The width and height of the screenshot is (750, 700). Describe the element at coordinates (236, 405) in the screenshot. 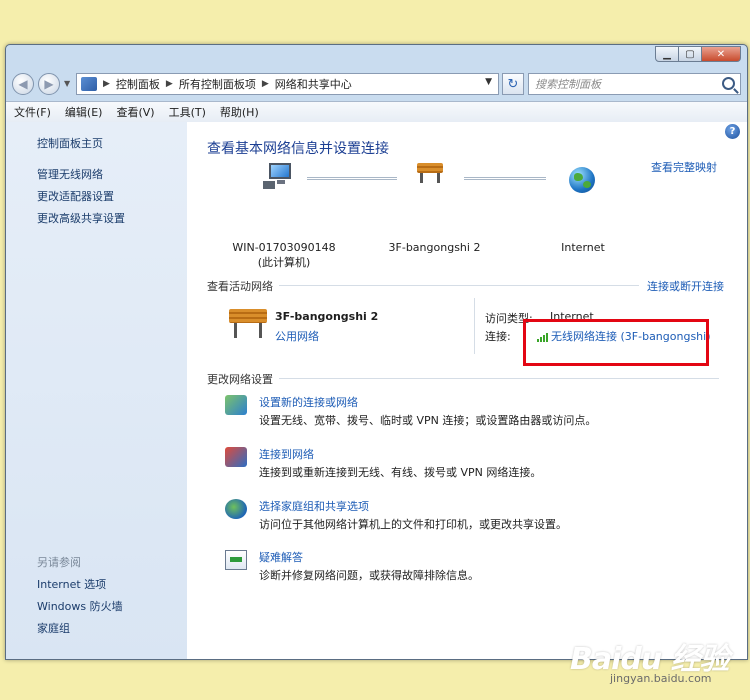

I see `setup-connection-icon` at that location.